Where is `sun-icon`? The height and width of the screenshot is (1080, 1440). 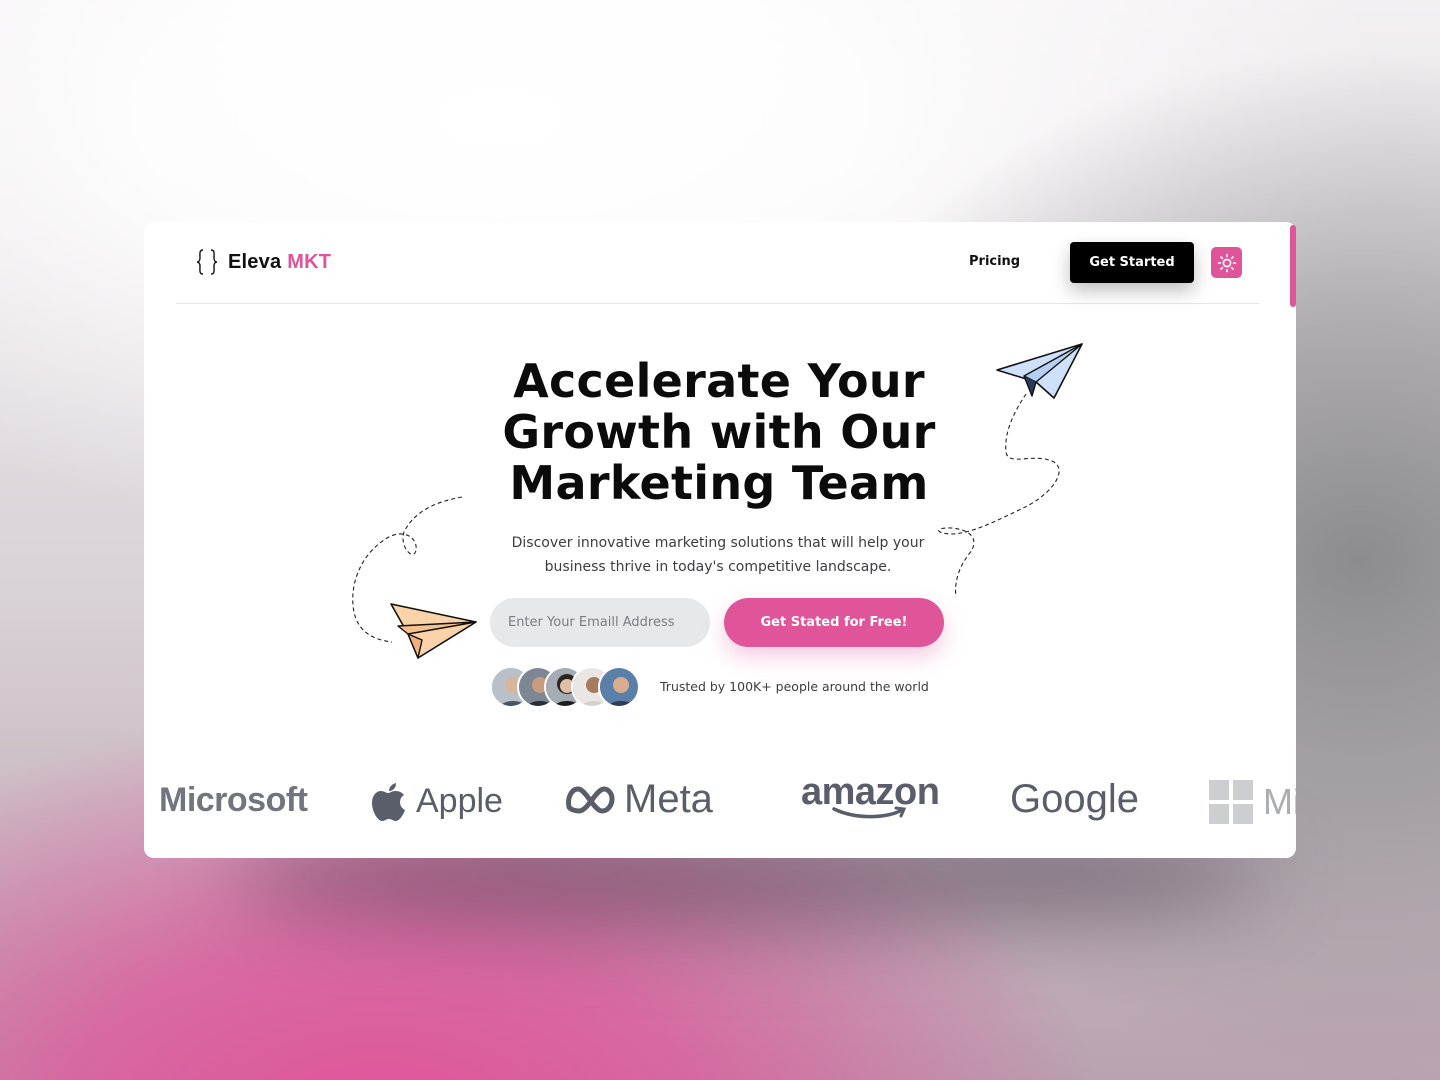 sun-icon is located at coordinates (1226, 262).